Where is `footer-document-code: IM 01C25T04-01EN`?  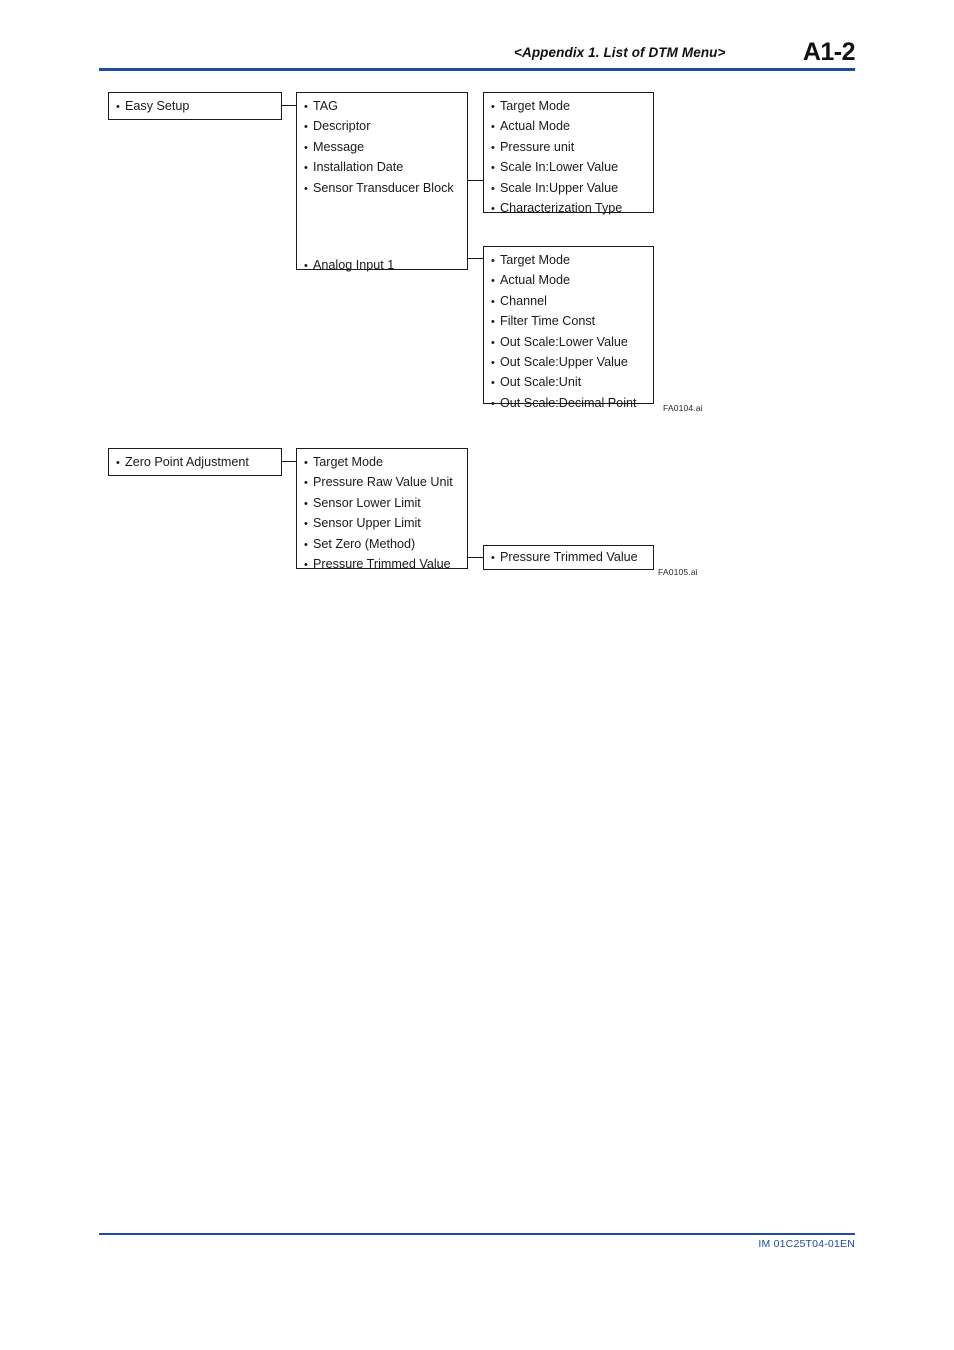
footer-document-code: IM 01C25T04-01EN is located at coordinates (806, 1244).